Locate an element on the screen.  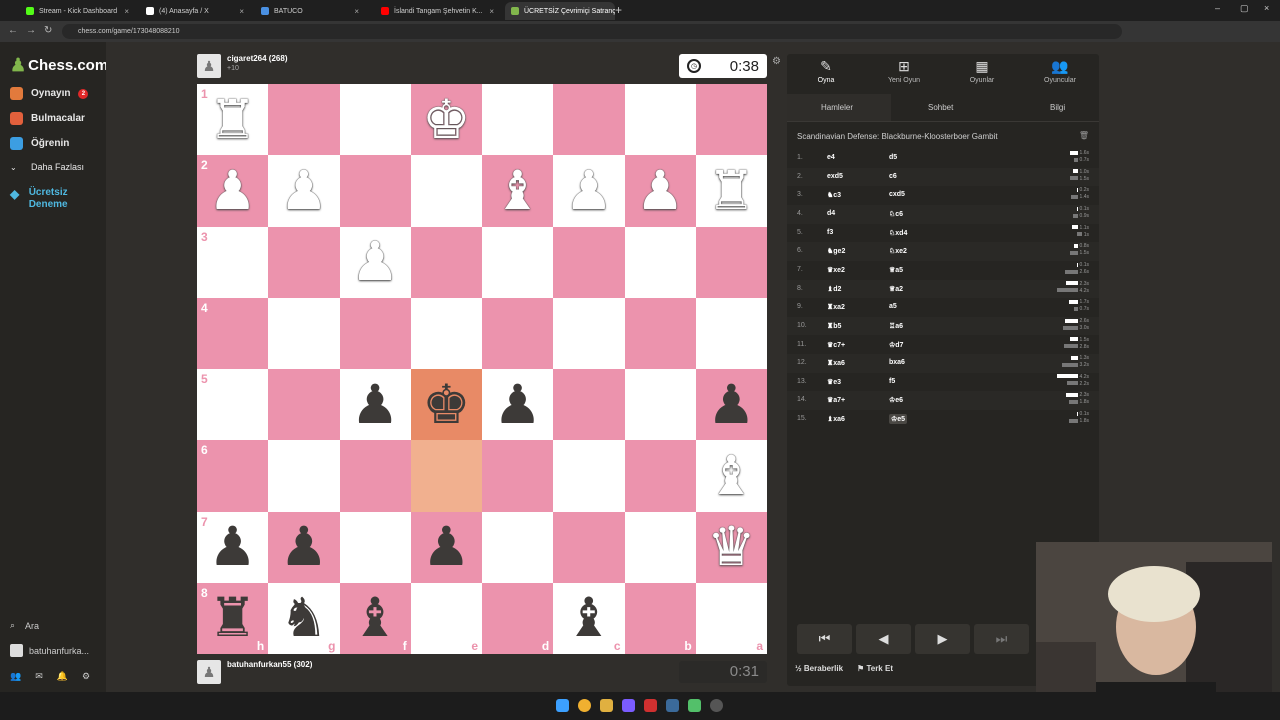
browser-tab: İslandi Tangam Şehvetin K... × is located at coordinates (437, 11).